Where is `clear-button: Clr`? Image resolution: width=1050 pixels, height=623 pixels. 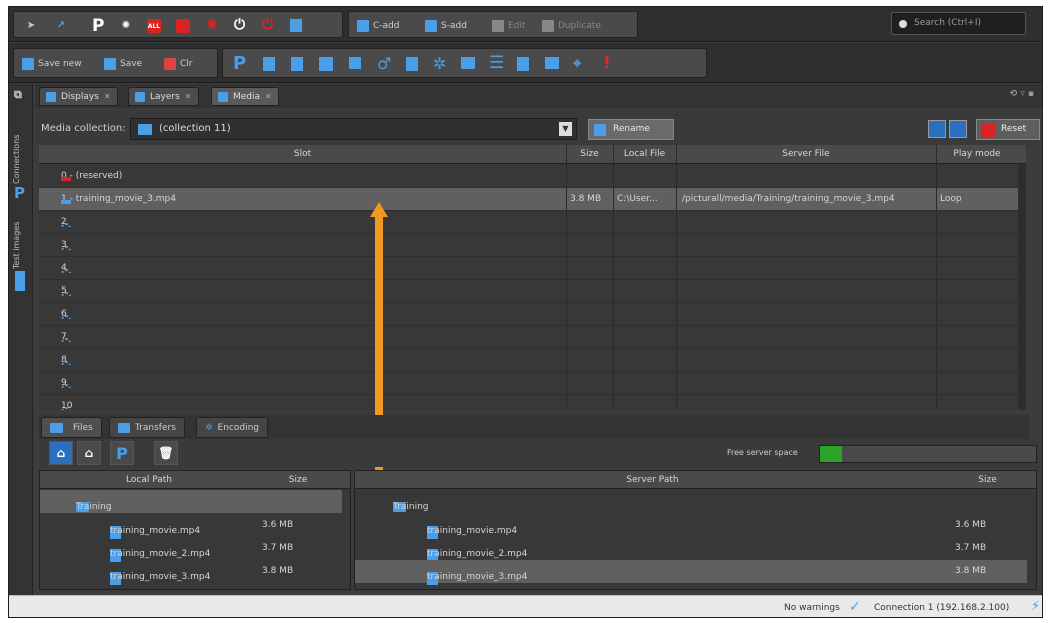
clear-button: Clr is located at coordinates (178, 64).